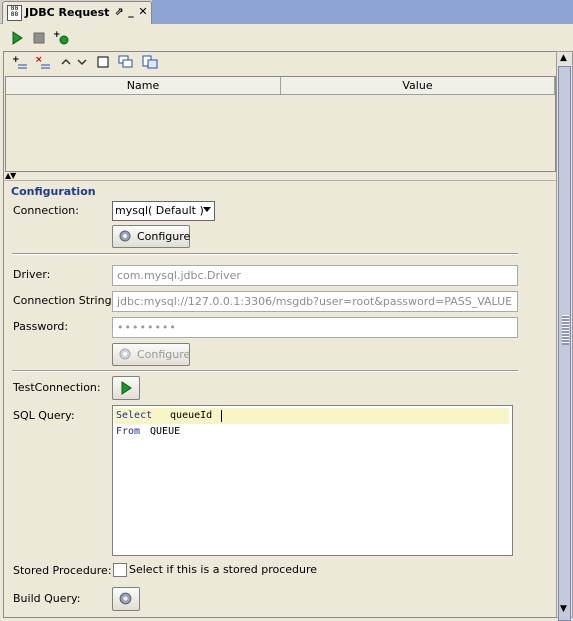 The width and height of the screenshot is (573, 621). I want to click on test-connection-label: TestConnection:, so click(57, 387).